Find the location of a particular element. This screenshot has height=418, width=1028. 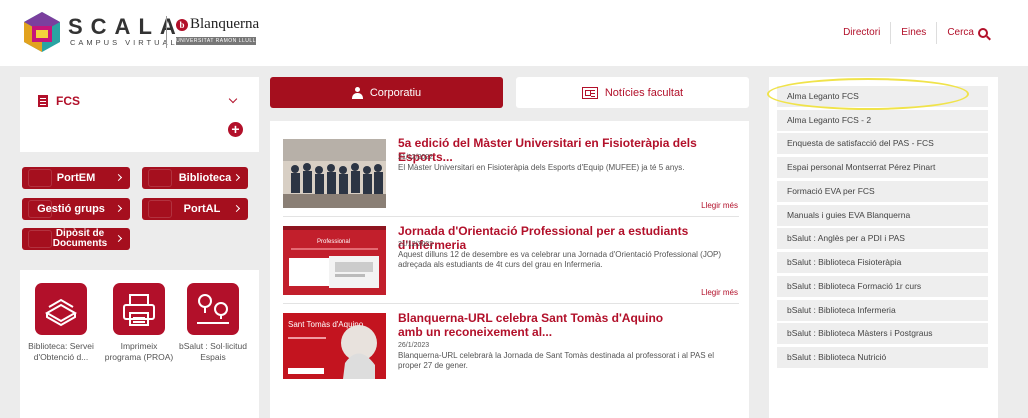

group-ghost-icon is located at coordinates (40, 209).